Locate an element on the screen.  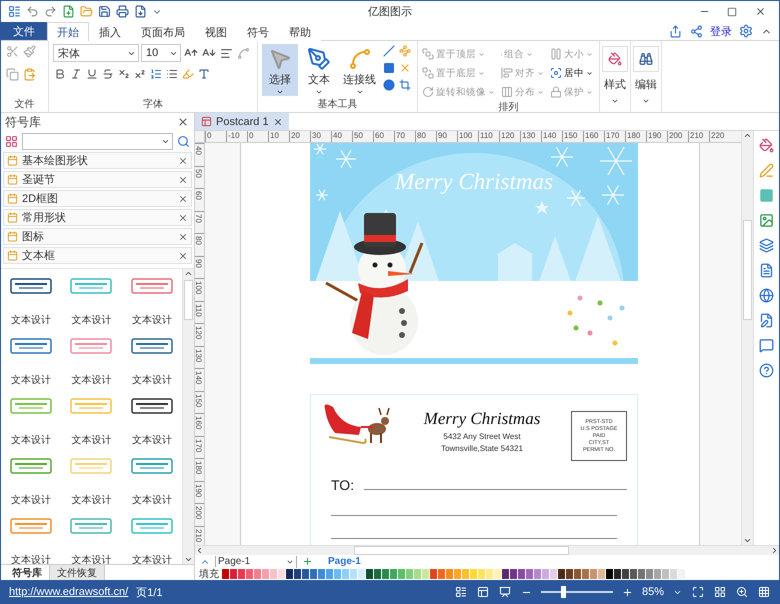
login-link: 登录 is located at coordinates (721, 31).